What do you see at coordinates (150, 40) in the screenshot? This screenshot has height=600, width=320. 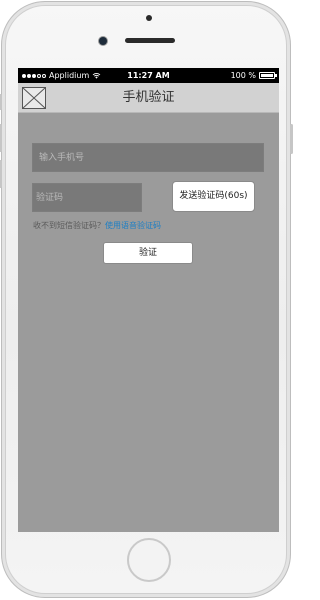 I see `earpiece-speaker` at bounding box center [150, 40].